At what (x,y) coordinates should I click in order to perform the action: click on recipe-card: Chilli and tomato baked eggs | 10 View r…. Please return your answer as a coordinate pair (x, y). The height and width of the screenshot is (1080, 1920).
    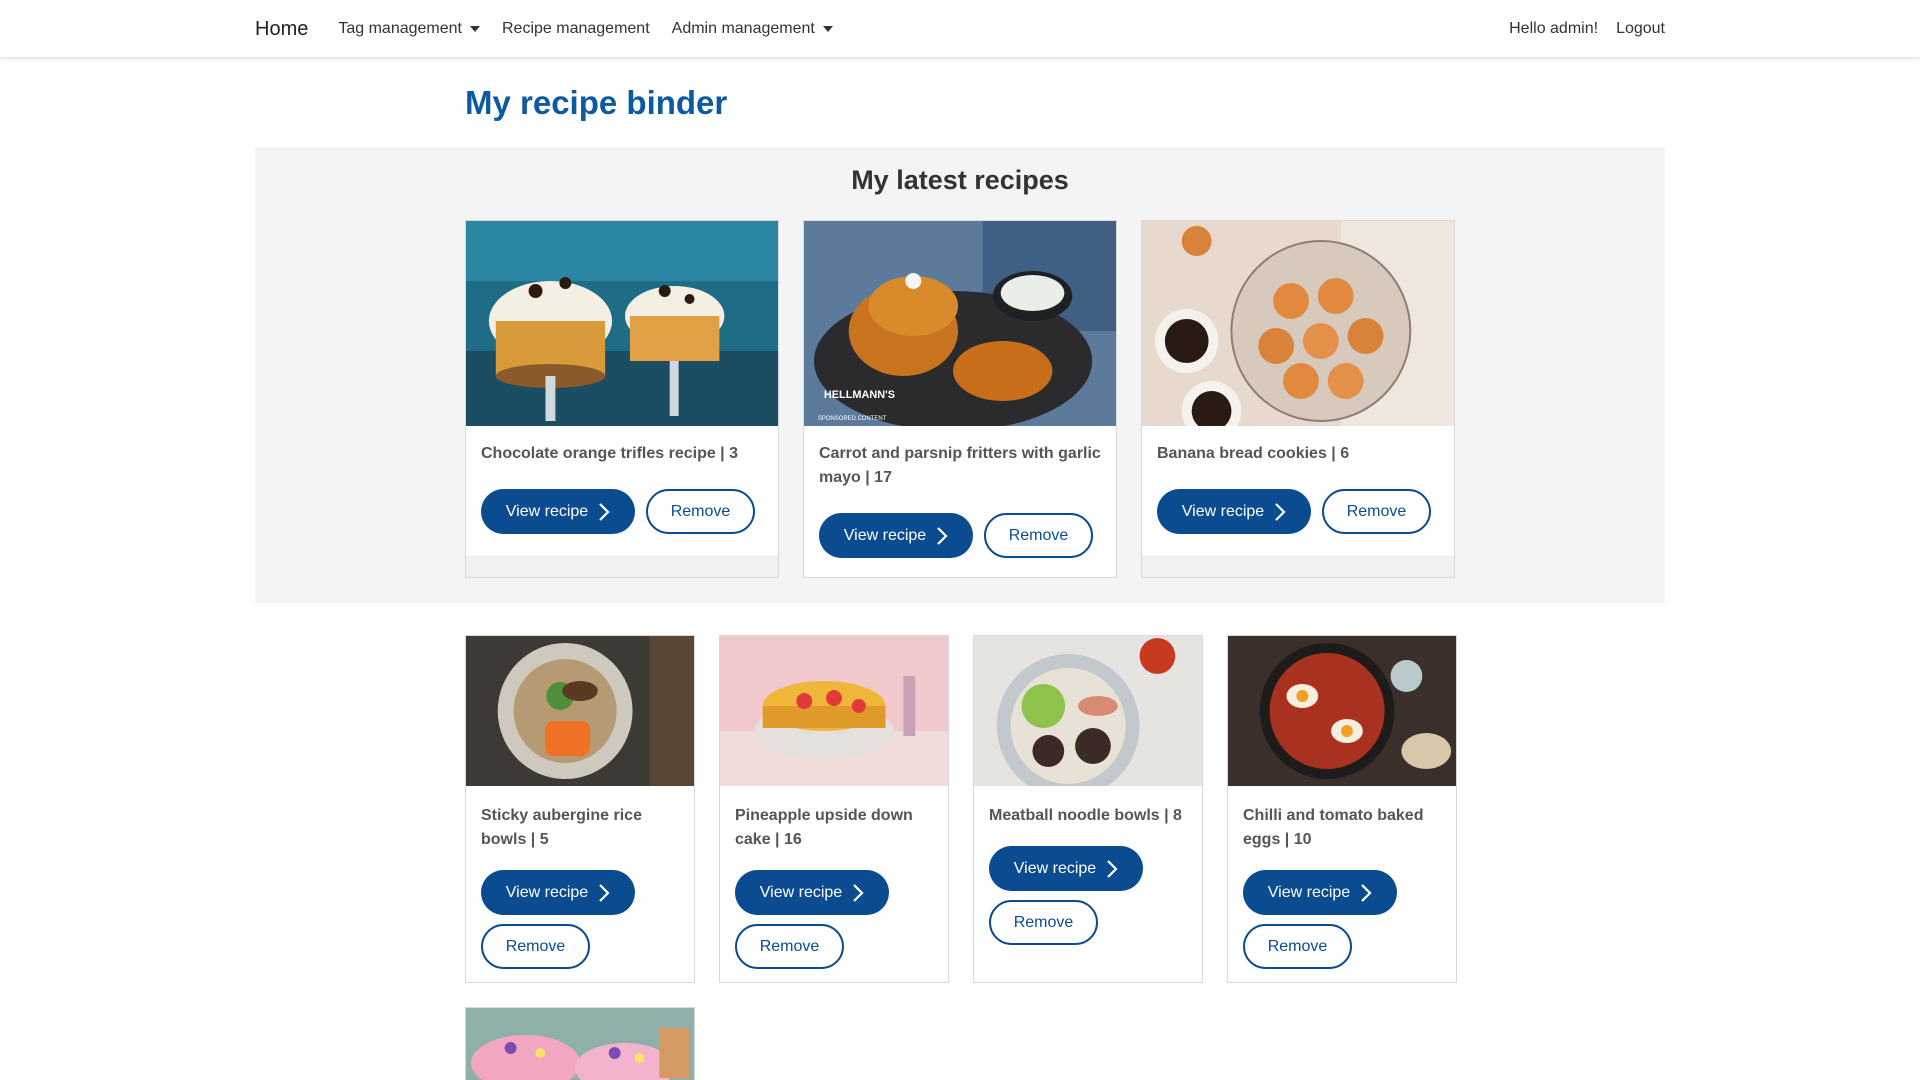
    Looking at the image, I should click on (1342, 809).